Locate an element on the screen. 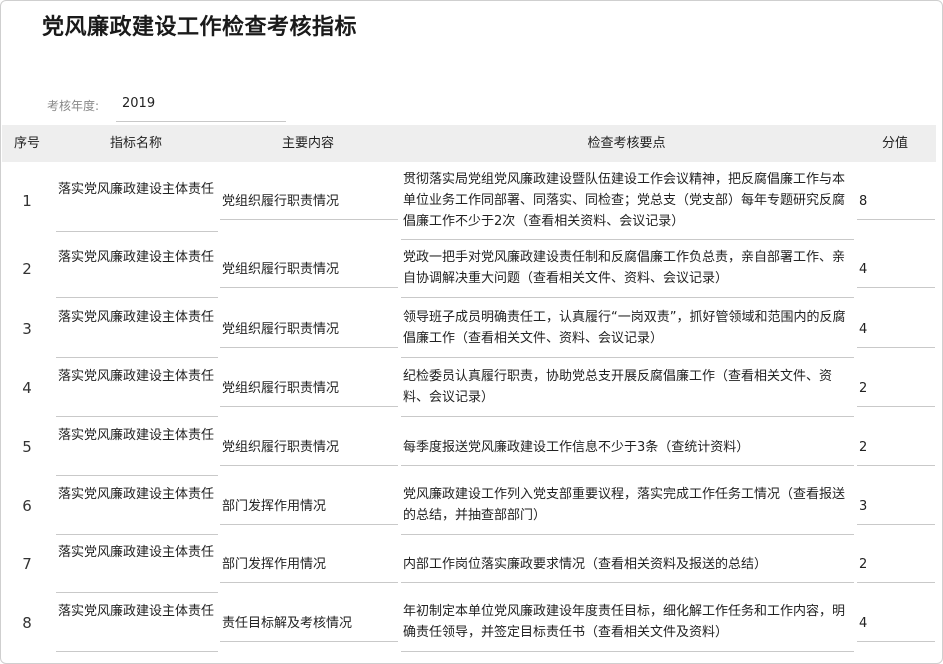 This screenshot has width=943, height=664. row-seq: 1 is located at coordinates (27, 201).